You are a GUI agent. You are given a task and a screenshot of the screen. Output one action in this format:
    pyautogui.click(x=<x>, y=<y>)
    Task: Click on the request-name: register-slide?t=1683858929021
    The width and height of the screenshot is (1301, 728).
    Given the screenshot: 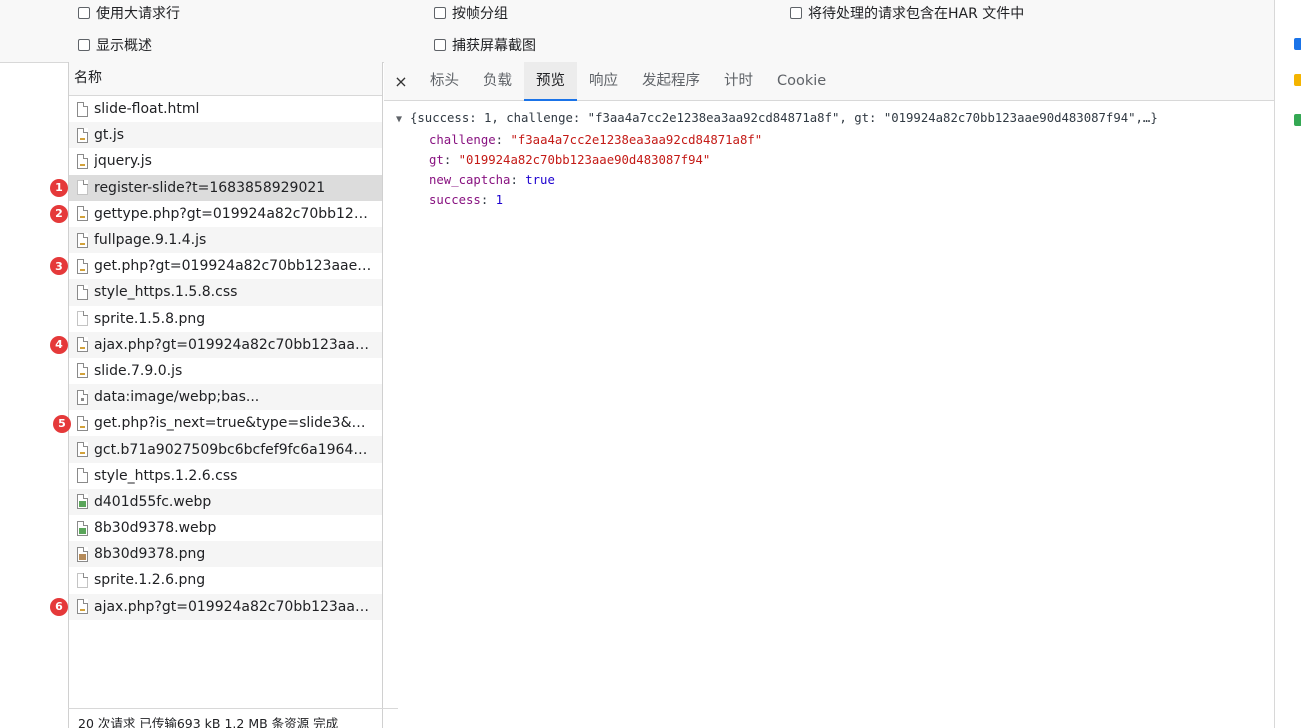 What is the action you would take?
    pyautogui.click(x=210, y=187)
    